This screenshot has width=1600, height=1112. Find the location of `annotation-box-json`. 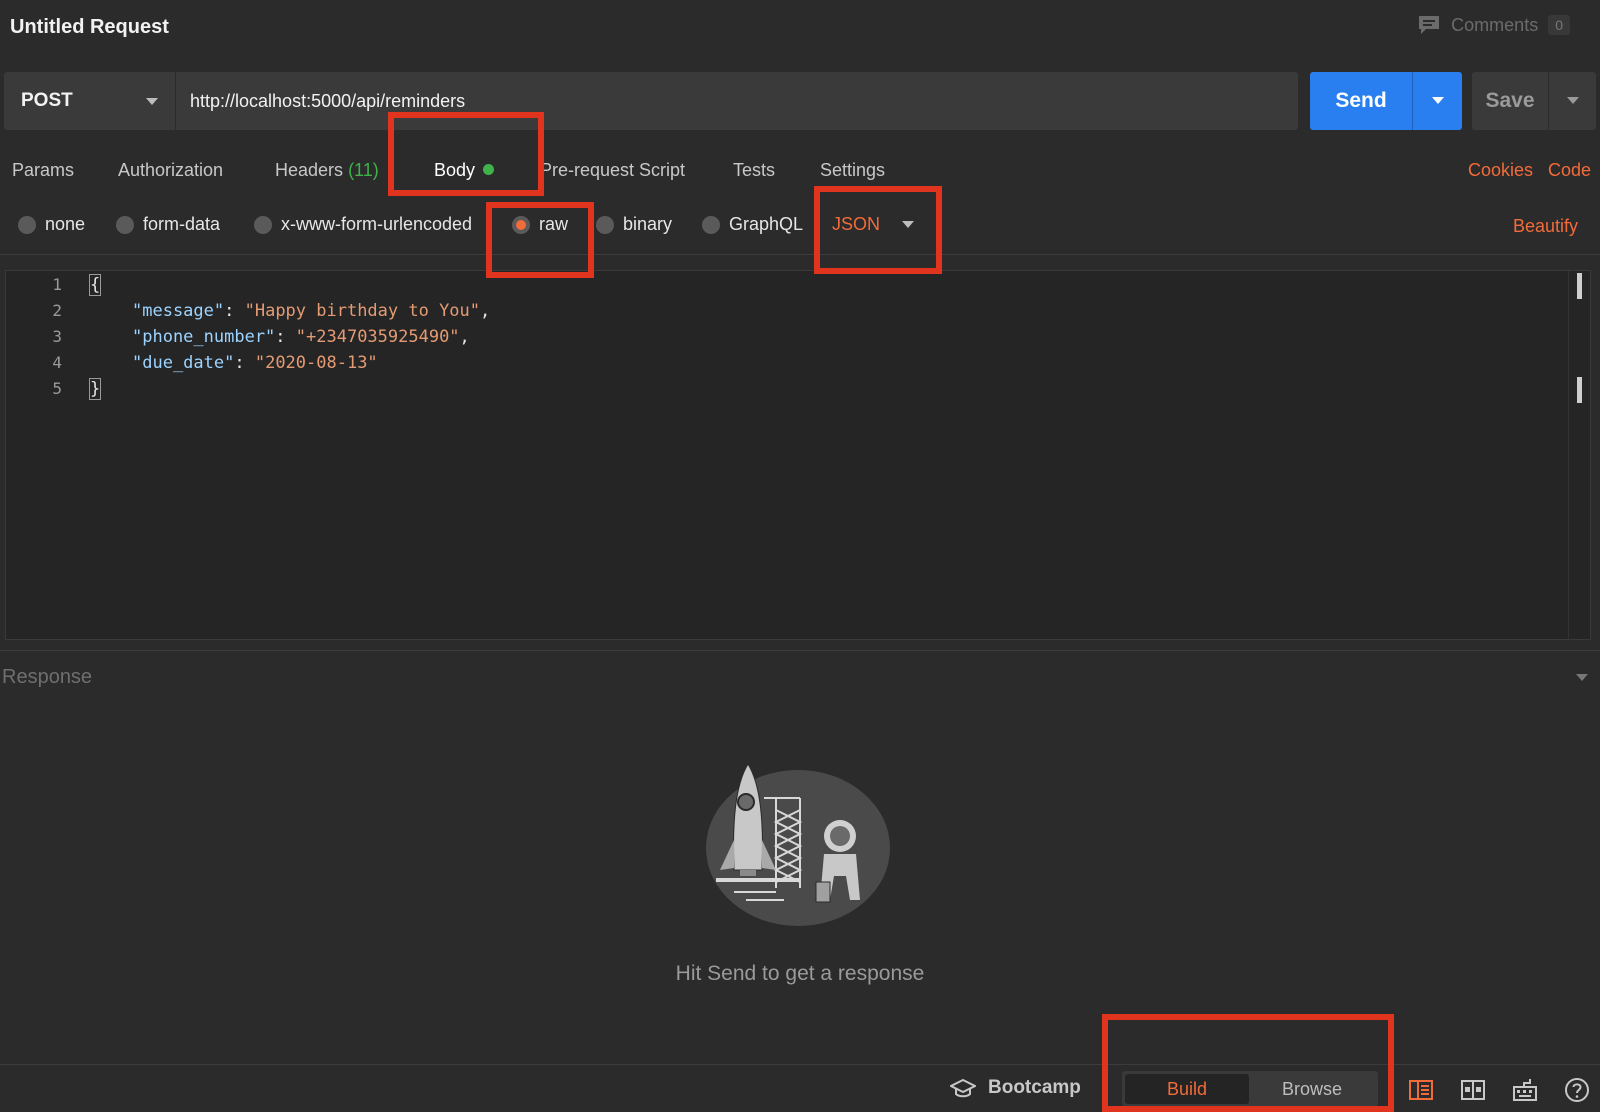

annotation-box-json is located at coordinates (878, 230).